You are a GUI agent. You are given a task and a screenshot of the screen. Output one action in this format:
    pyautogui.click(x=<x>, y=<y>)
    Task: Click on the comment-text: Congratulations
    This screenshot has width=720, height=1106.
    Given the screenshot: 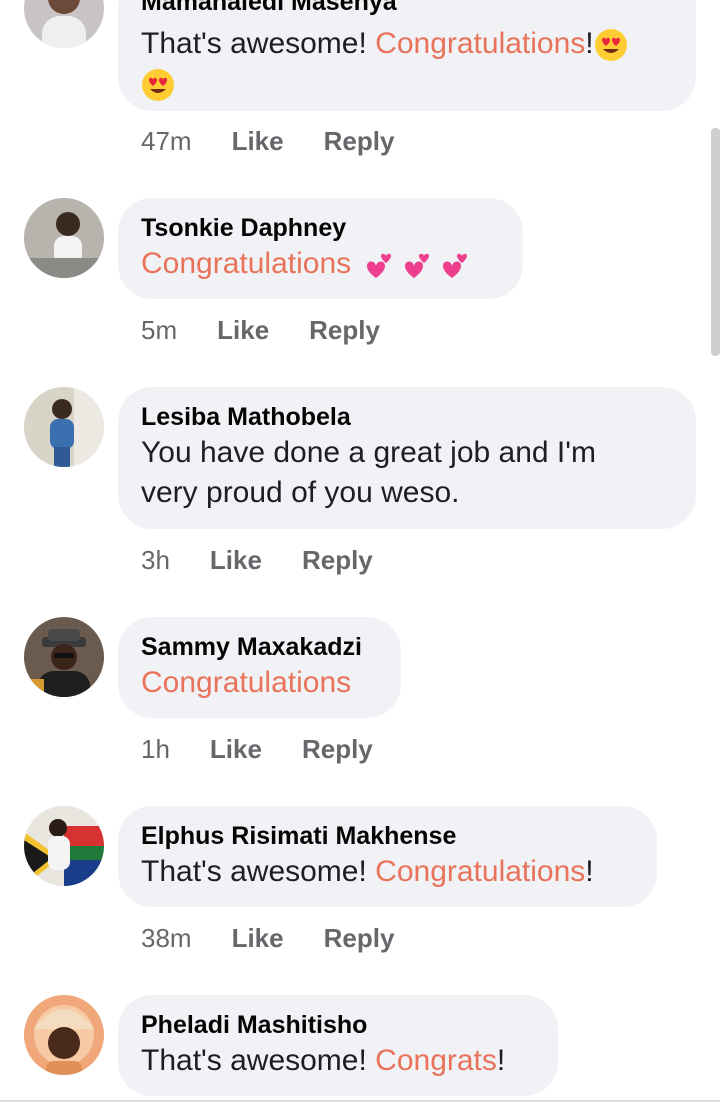 What is the action you would take?
    pyautogui.click(x=320, y=264)
    